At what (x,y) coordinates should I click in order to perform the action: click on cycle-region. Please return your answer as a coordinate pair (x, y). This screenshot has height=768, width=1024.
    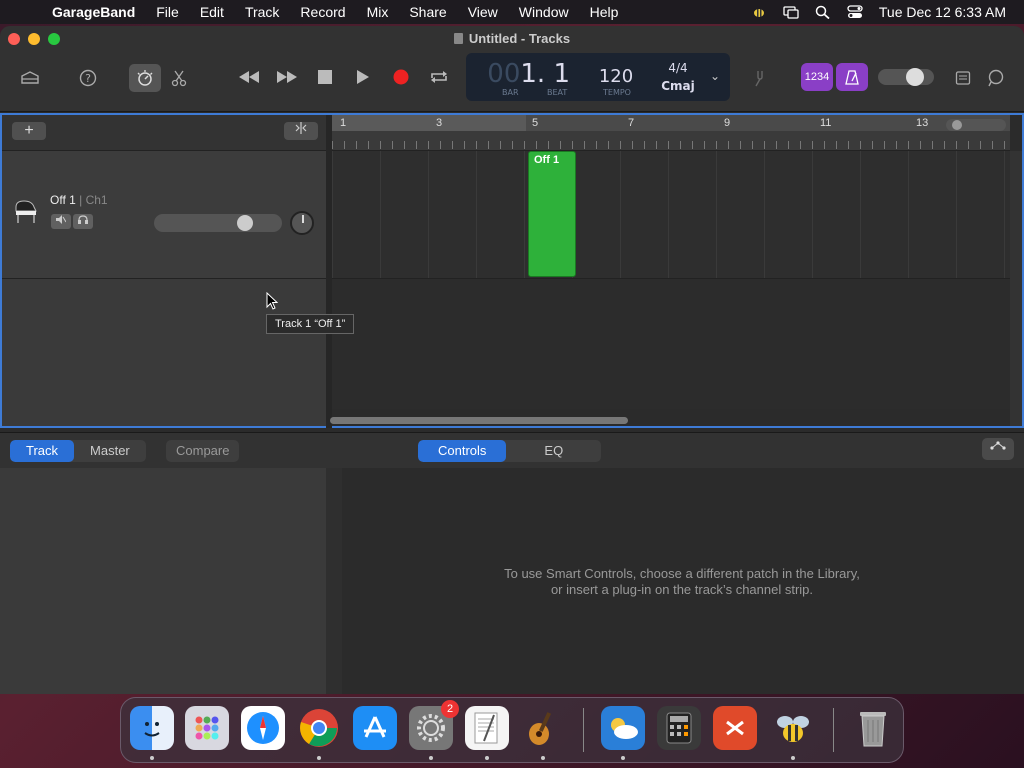
    Looking at the image, I should click on (429, 123).